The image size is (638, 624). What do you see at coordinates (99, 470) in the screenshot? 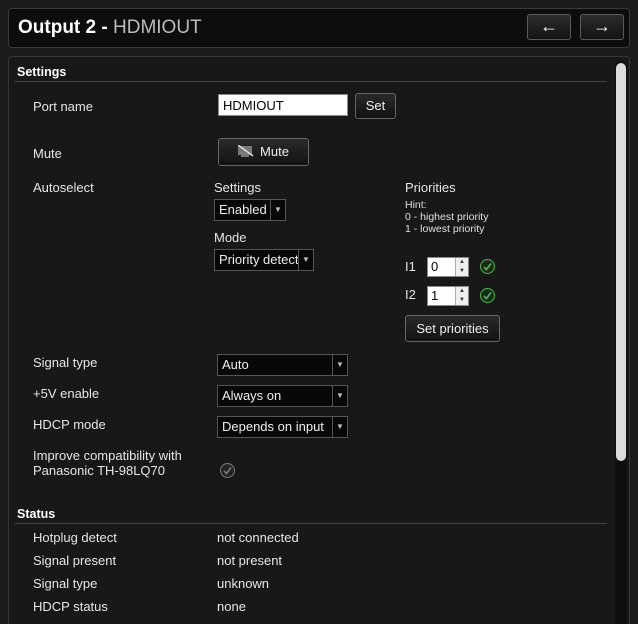
I see `compat-label-line-2: Panasonic TH-98LQ70` at bounding box center [99, 470].